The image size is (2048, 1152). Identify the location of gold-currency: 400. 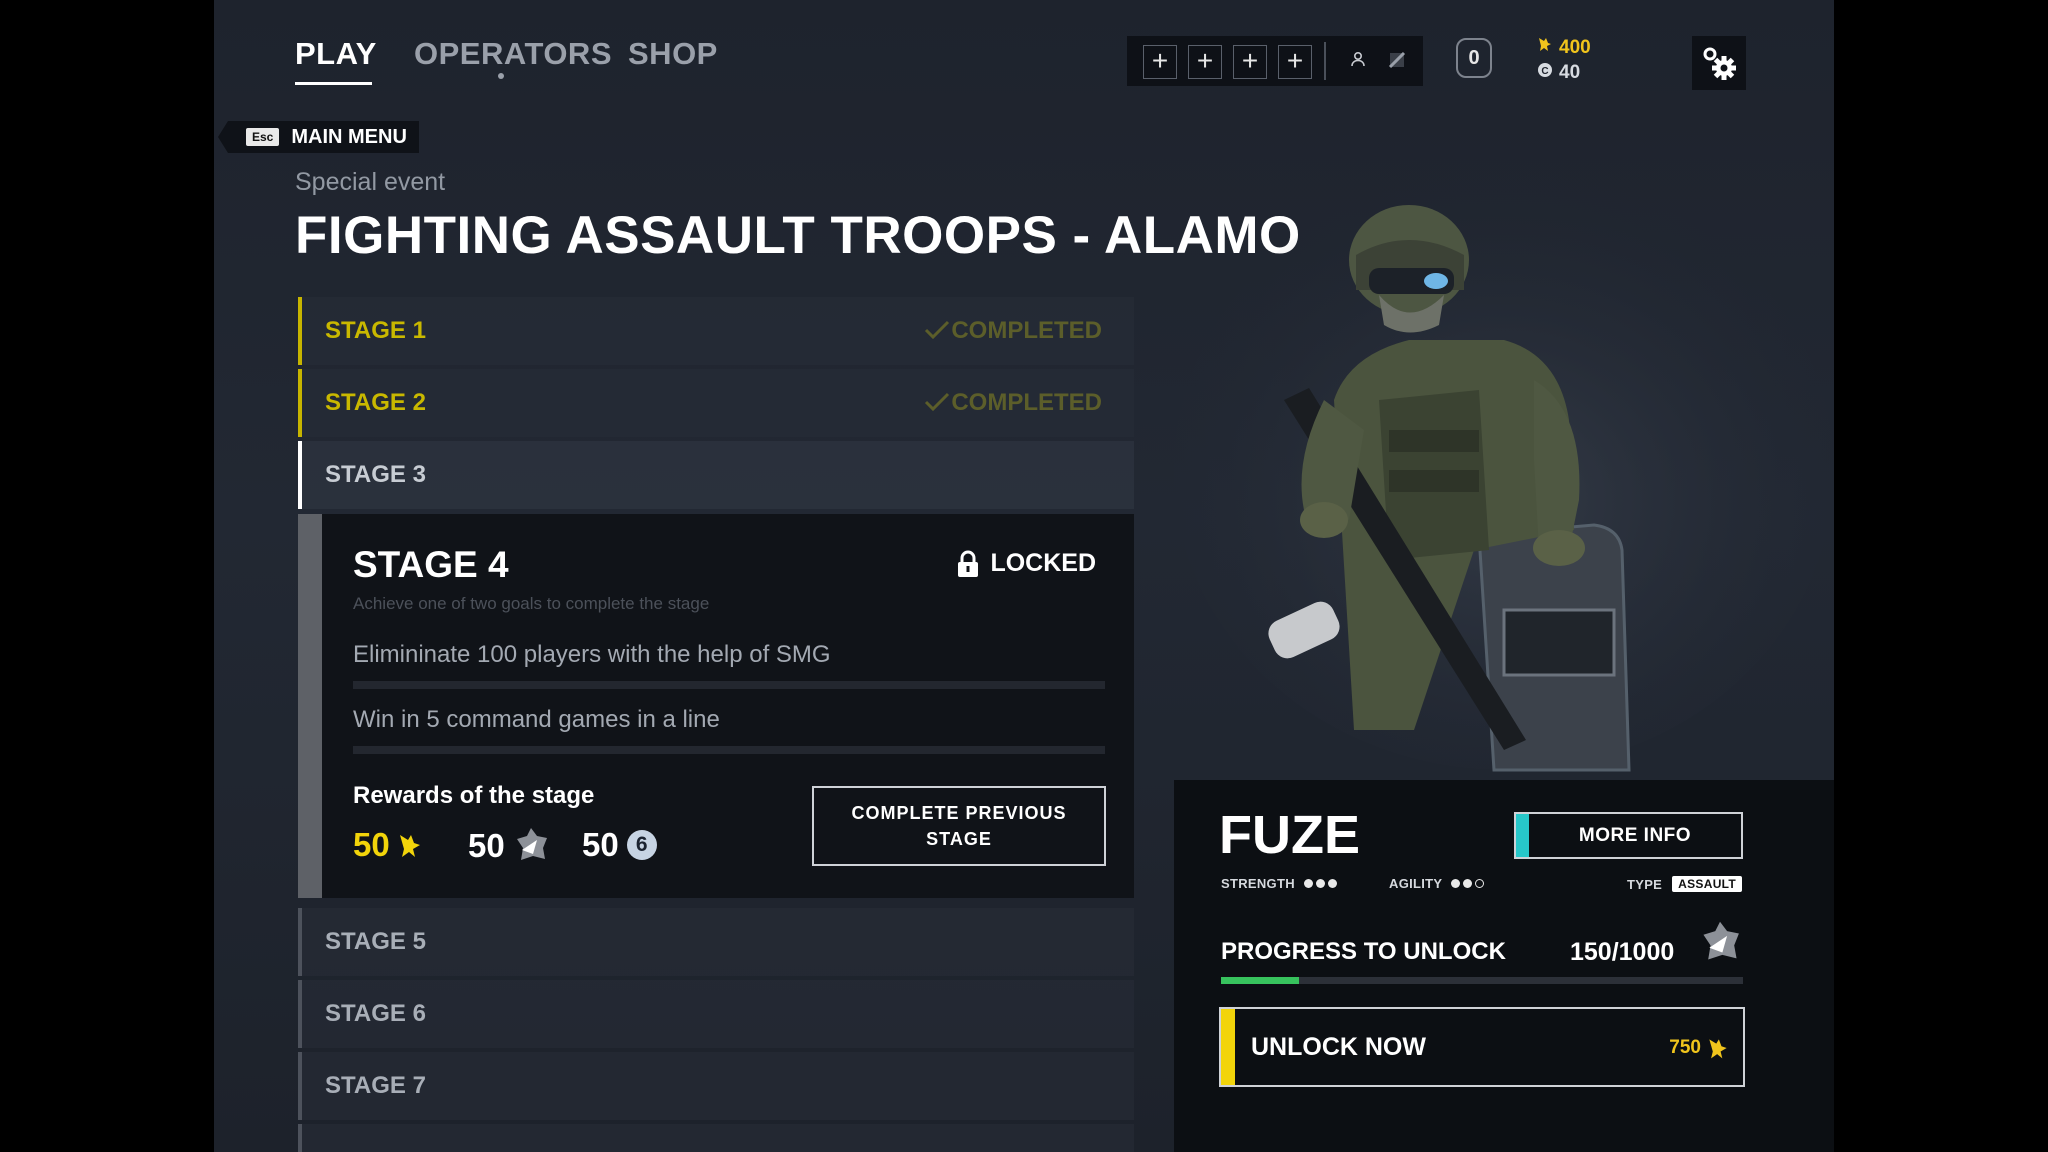
(1563, 47).